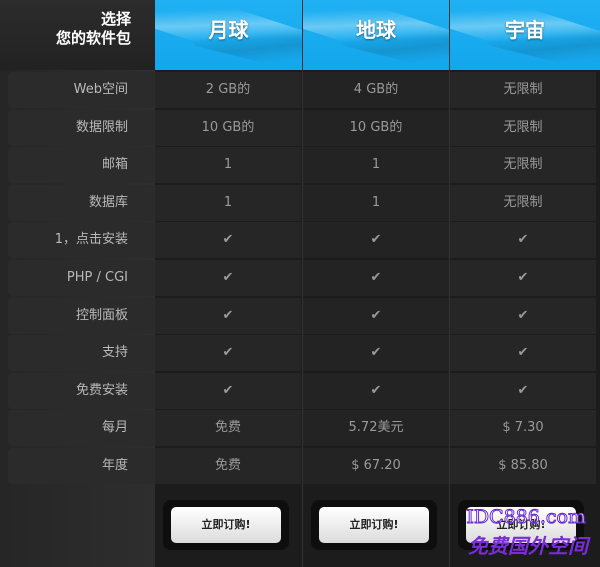  Describe the element at coordinates (81, 316) in the screenshot. I see `row-label: 控制面板` at that location.